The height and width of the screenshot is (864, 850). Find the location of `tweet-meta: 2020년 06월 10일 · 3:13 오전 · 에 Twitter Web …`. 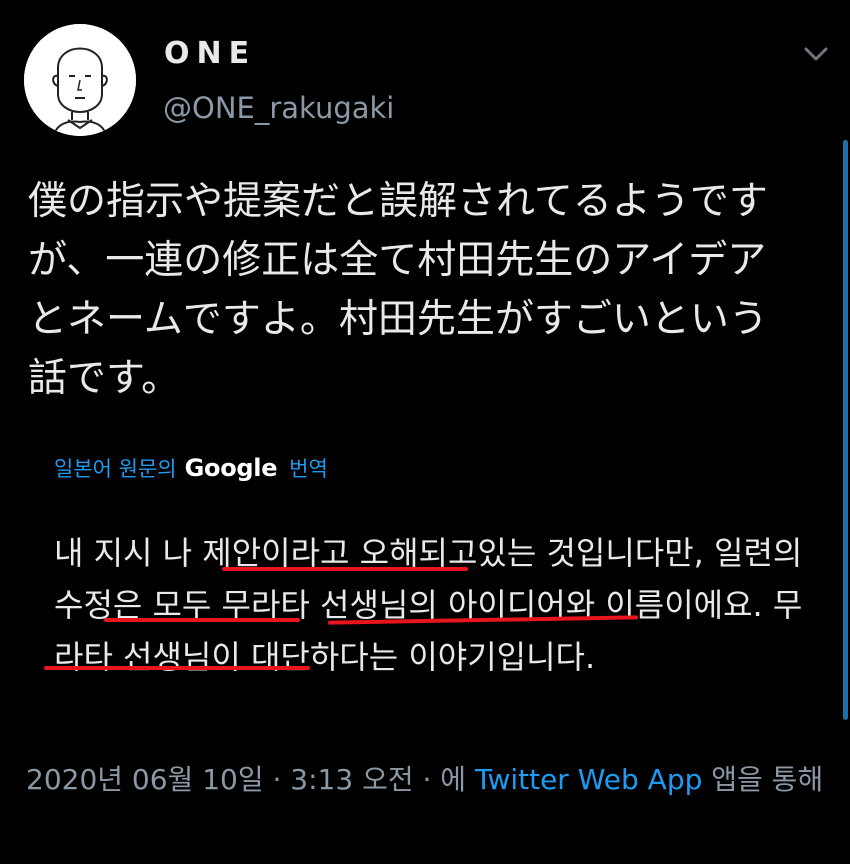

tweet-meta: 2020년 06월 10일 · 3:13 오전 · 에 Twitter Web … is located at coordinates (426, 780).